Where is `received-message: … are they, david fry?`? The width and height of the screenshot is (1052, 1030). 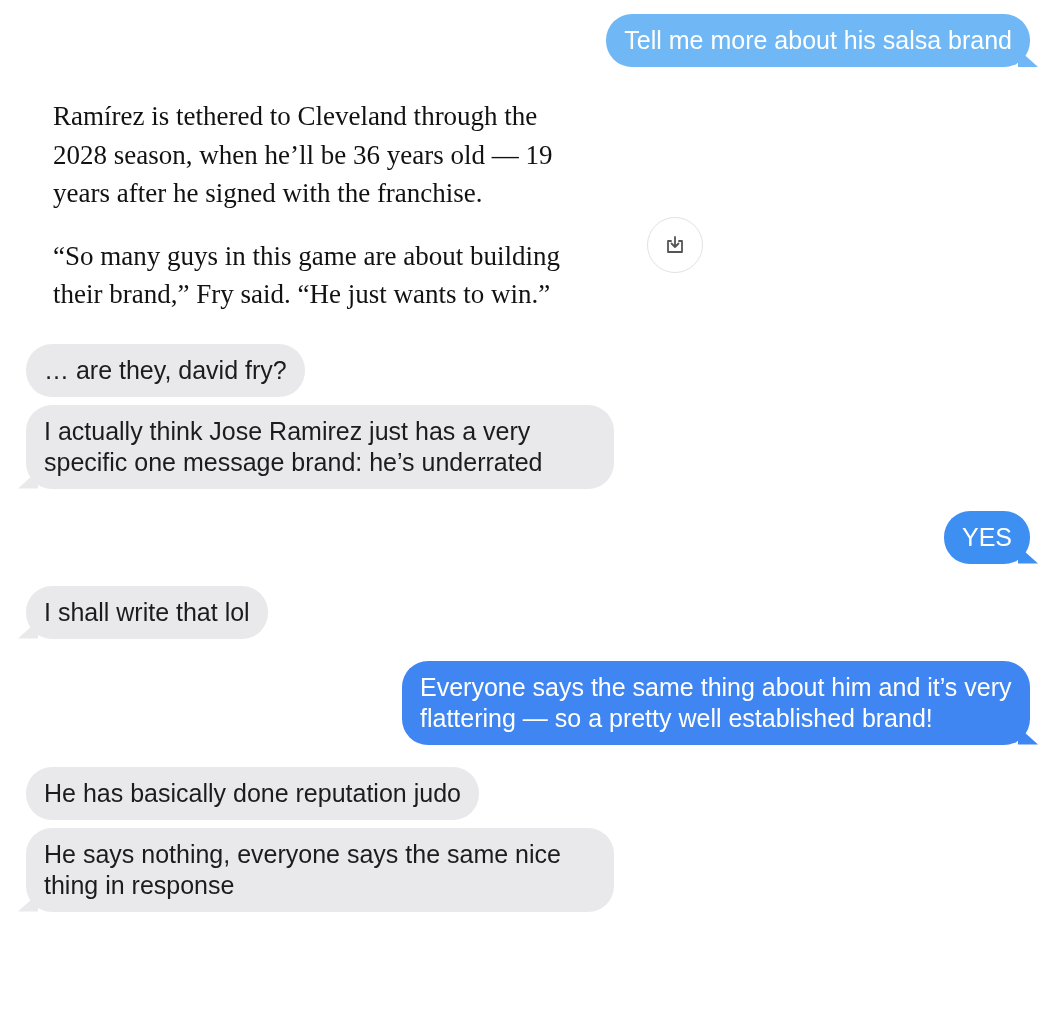
received-message: … are they, david fry? is located at coordinates (165, 370).